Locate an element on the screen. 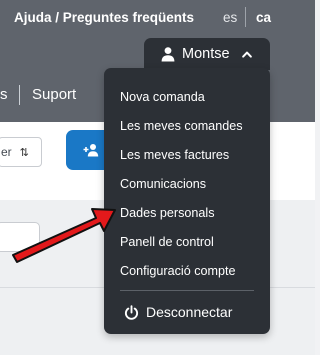 This screenshot has height=355, width=320. language-ca-link: ca is located at coordinates (263, 17).